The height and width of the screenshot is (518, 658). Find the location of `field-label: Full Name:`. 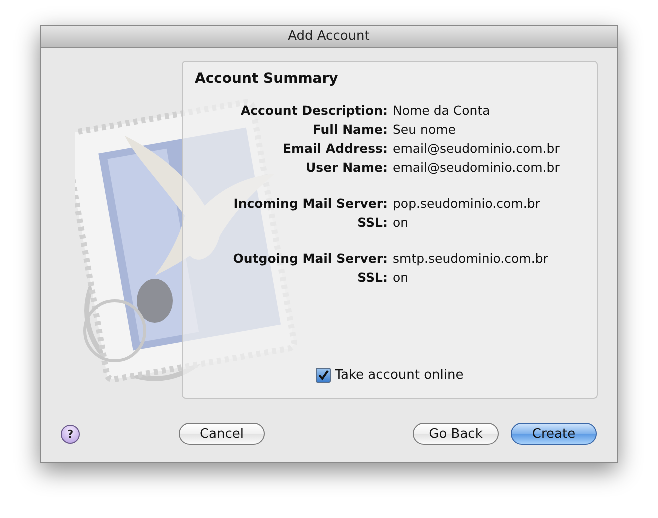

field-label: Full Name: is located at coordinates (350, 129).